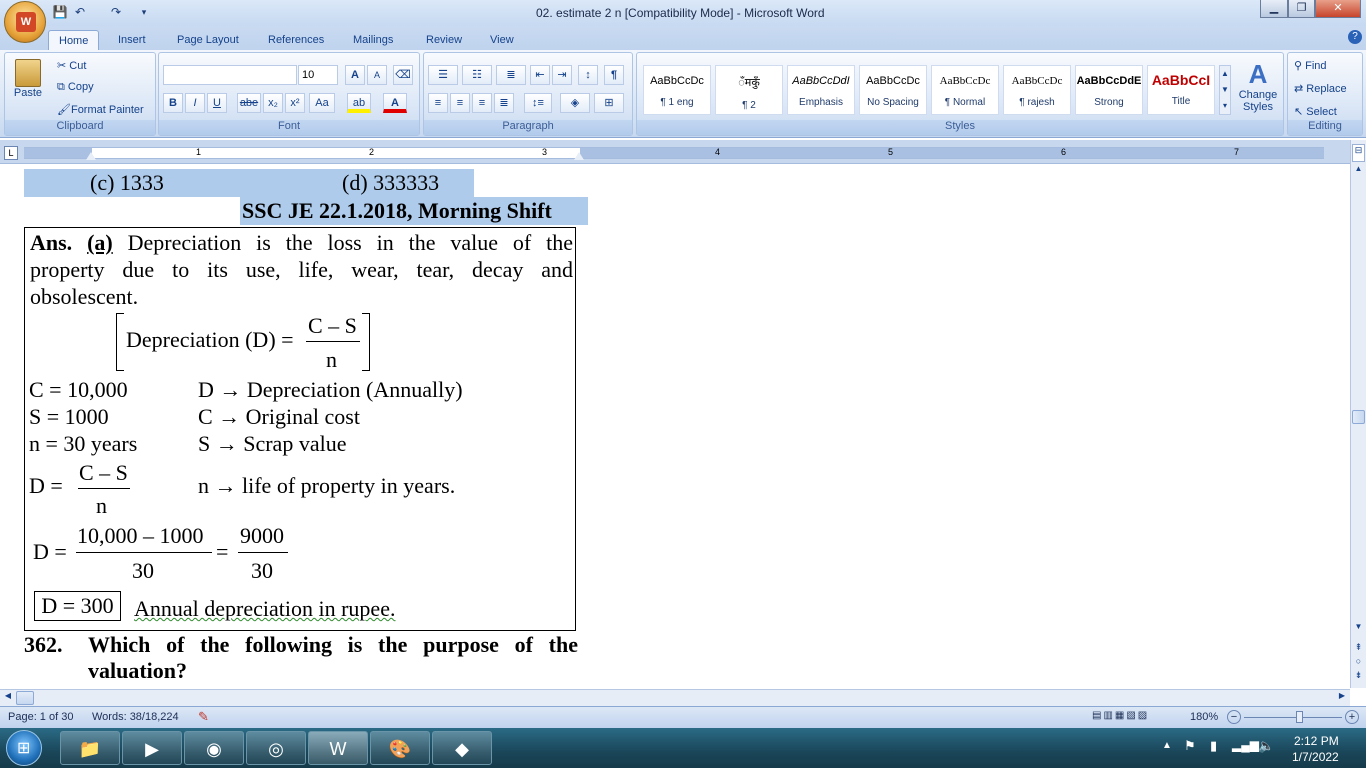  I want to click on horizontal-scrollbar: ◀ ▶, so click(675, 697).